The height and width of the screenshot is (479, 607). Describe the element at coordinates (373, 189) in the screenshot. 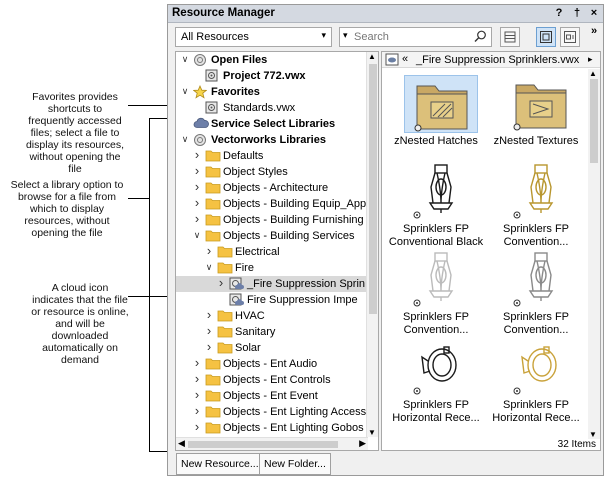

I see `tree-scroll-thumb` at that location.